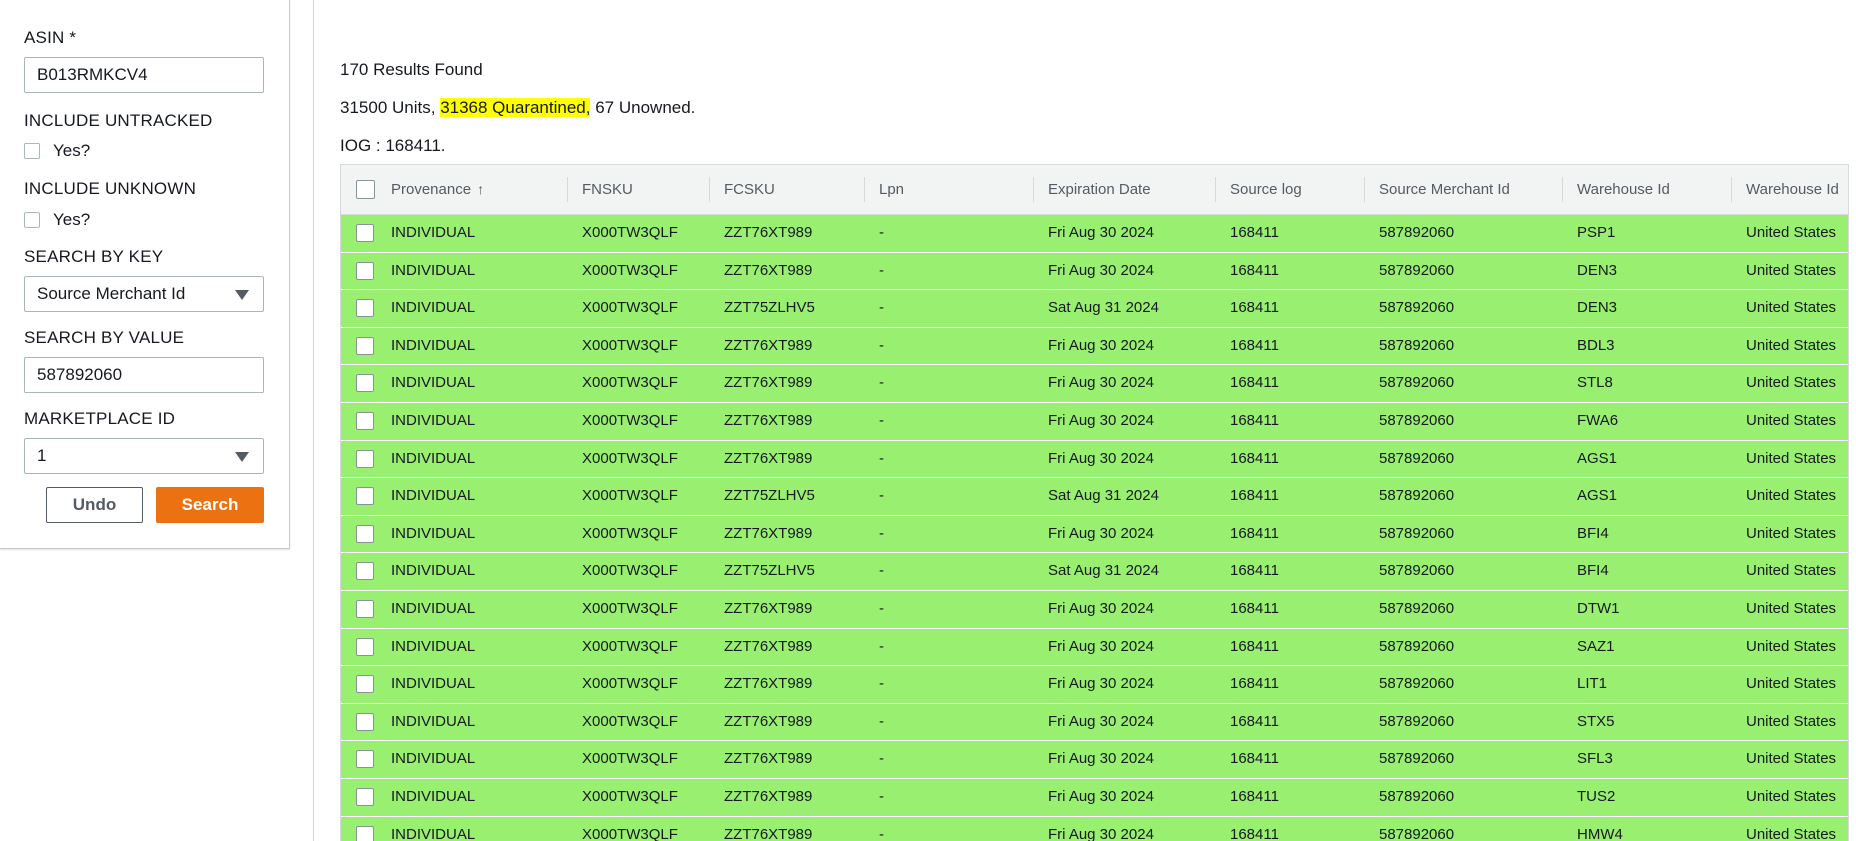 The width and height of the screenshot is (1856, 841). What do you see at coordinates (645, 107) in the screenshot?
I see `unowned-count: 67 Unowned.` at bounding box center [645, 107].